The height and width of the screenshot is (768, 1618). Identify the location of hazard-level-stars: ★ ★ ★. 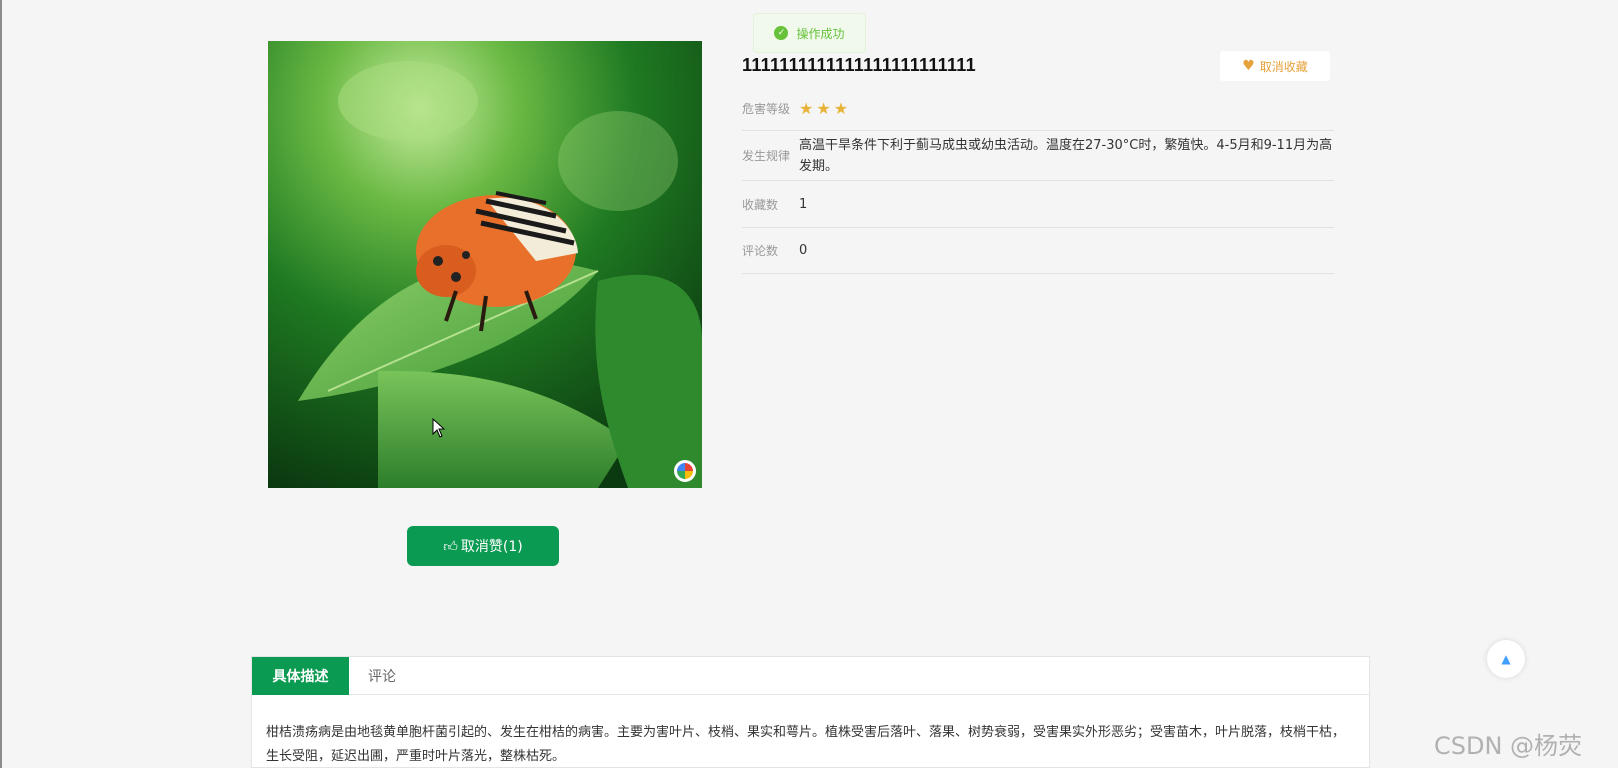
(1066, 108).